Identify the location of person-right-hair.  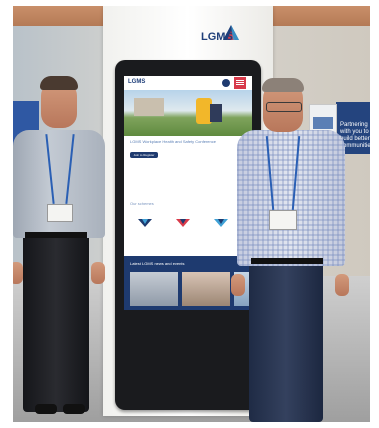
(283, 85).